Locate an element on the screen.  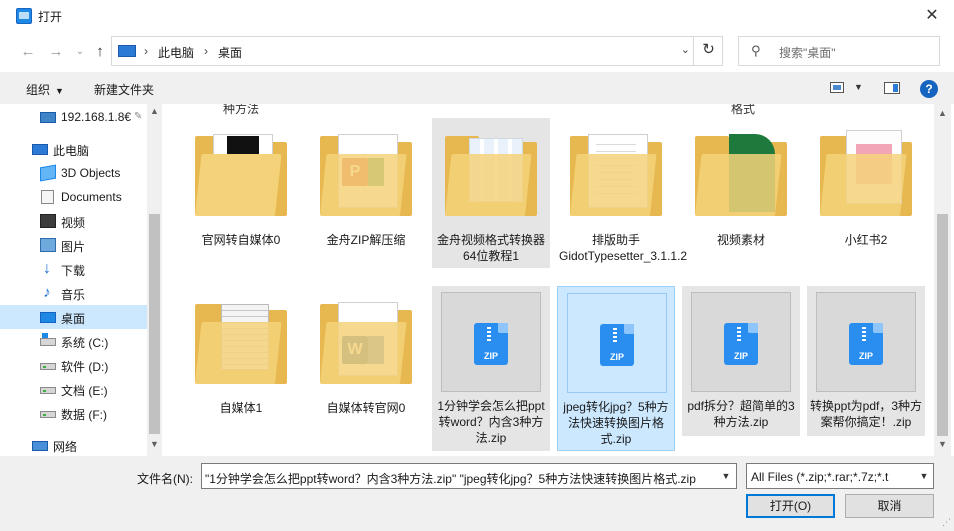
cancel-button: 取消 is located at coordinates (889, 506).